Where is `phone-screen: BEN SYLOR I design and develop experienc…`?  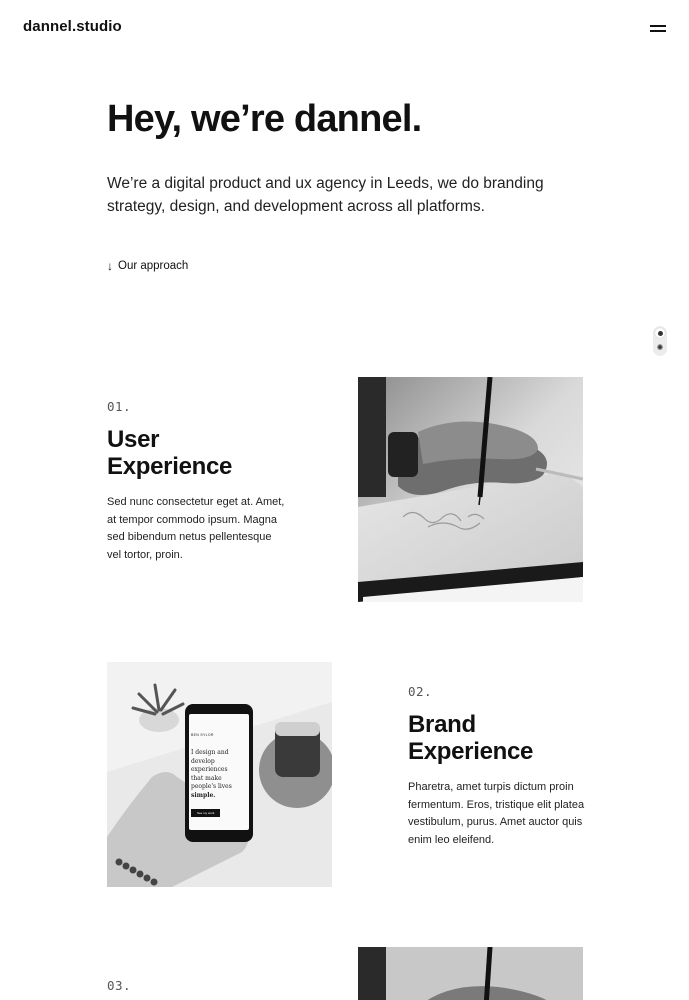 phone-screen: BEN SYLOR I design and develop experienc… is located at coordinates (219, 773).